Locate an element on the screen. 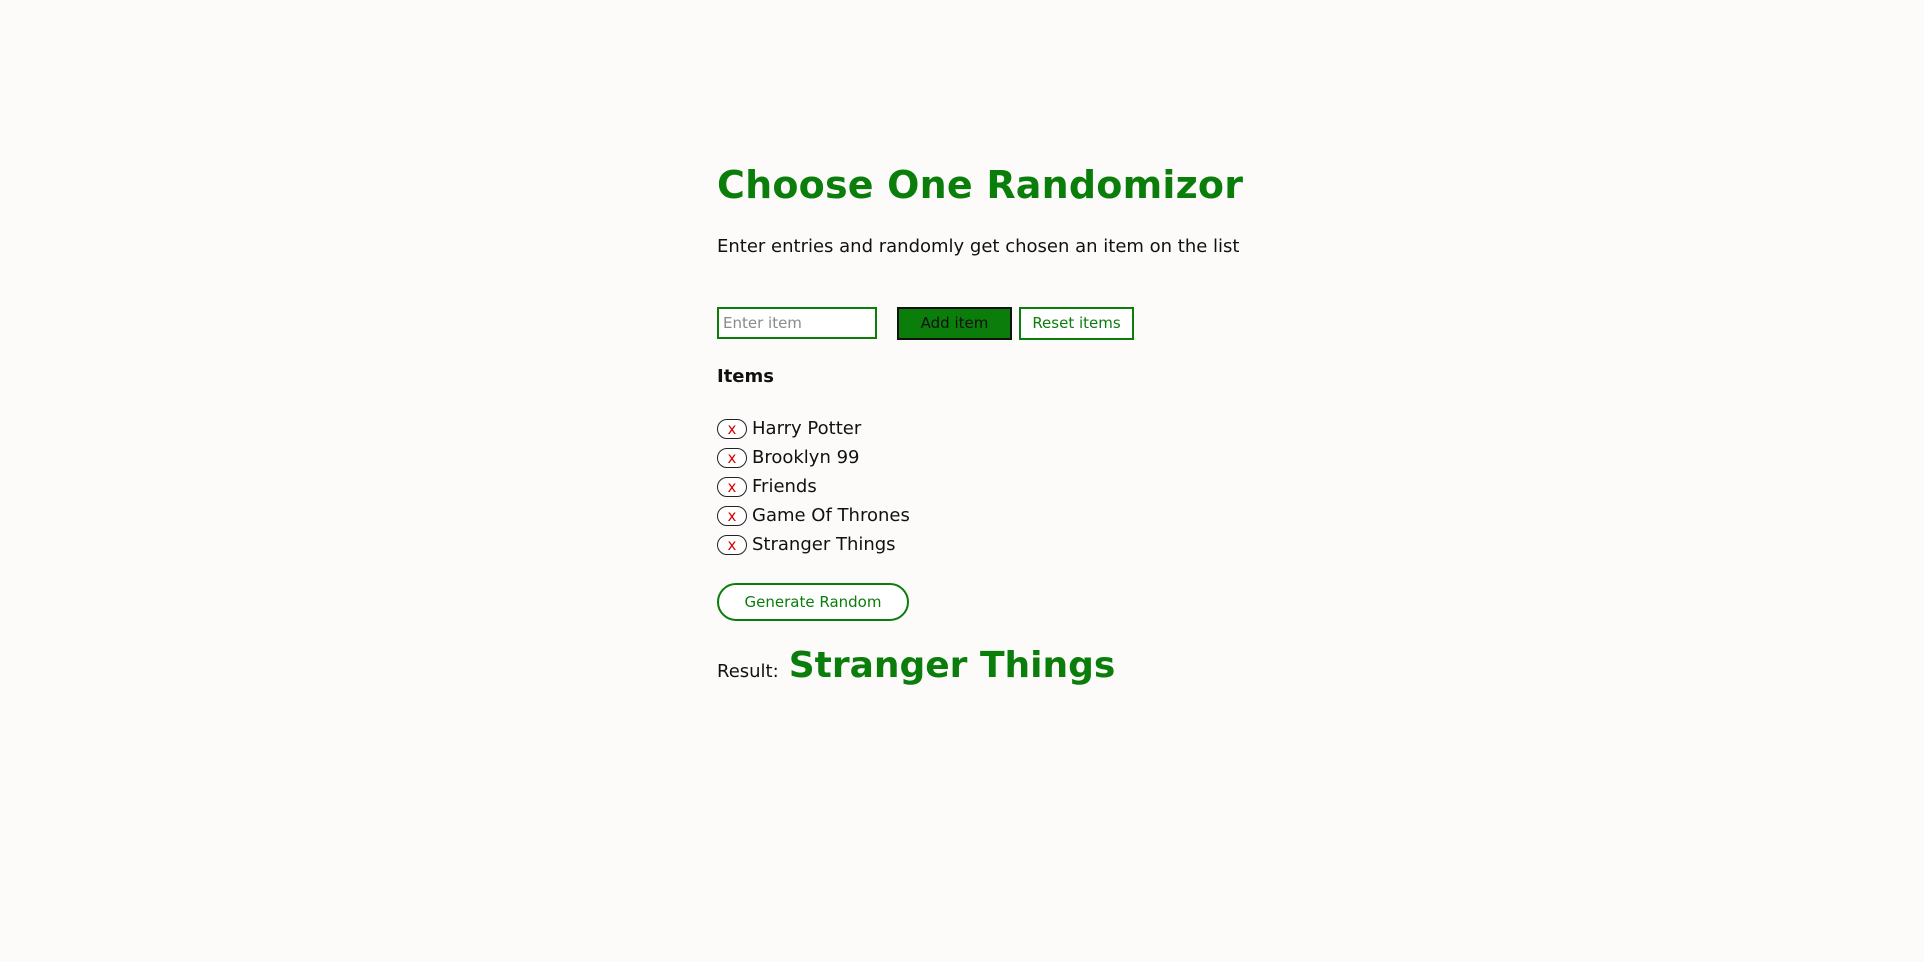 The width and height of the screenshot is (1924, 962). items-heading: Items is located at coordinates (745, 376).